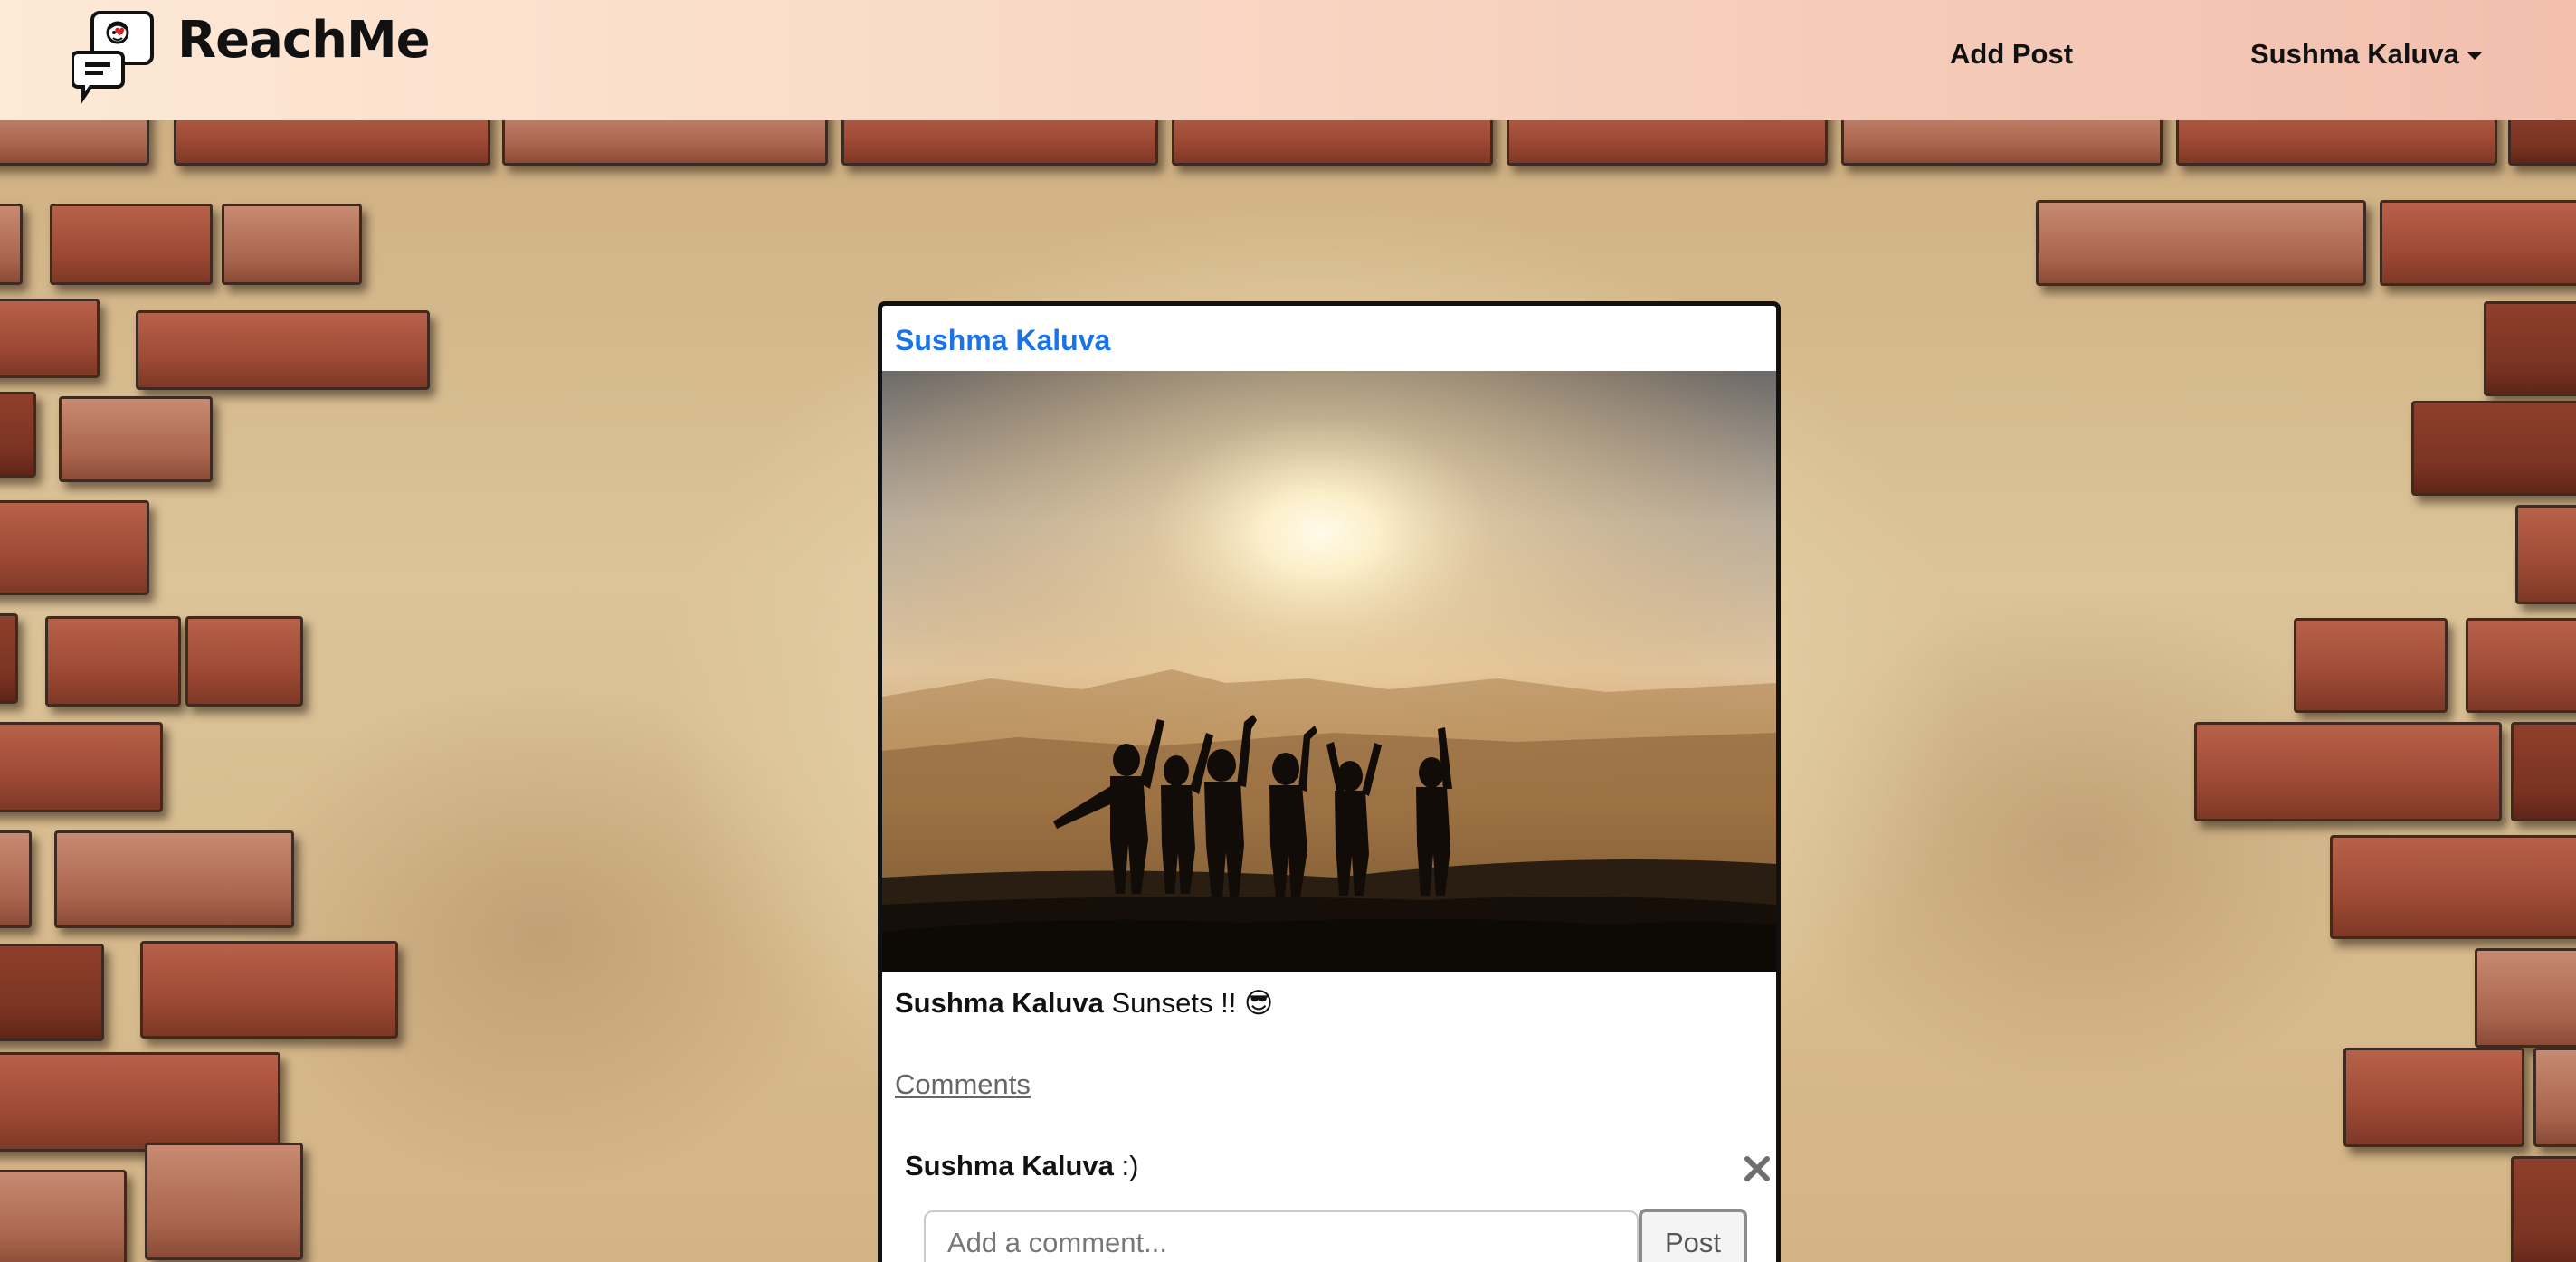 This screenshot has width=2576, height=1262. Describe the element at coordinates (1288, 60) in the screenshot. I see `navbar: ReachMe Add Post Sushma Kaluva` at that location.